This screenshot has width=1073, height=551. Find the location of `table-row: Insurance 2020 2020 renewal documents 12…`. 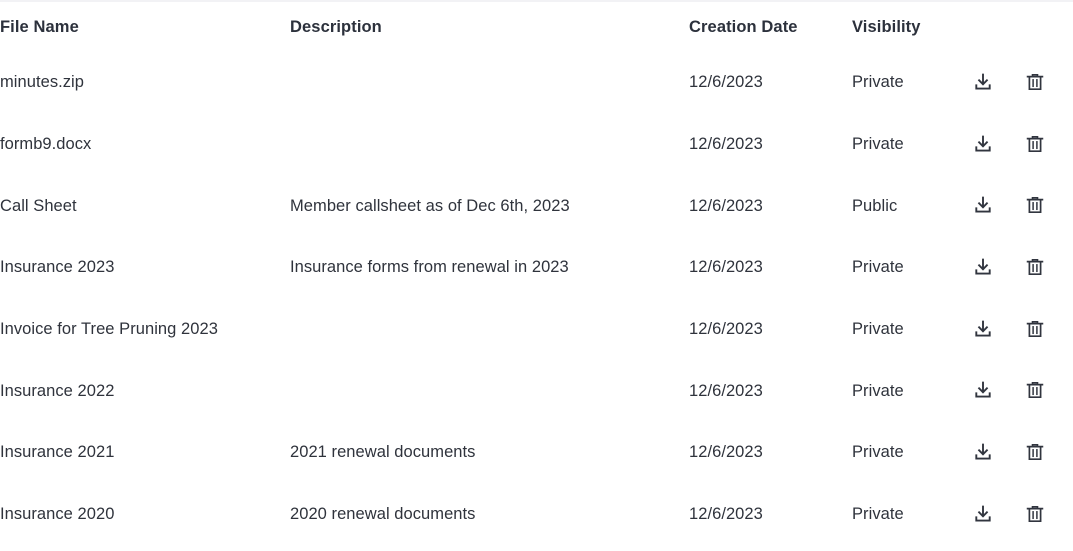

table-row: Insurance 2020 2020 renewal documents 12… is located at coordinates (536, 515).